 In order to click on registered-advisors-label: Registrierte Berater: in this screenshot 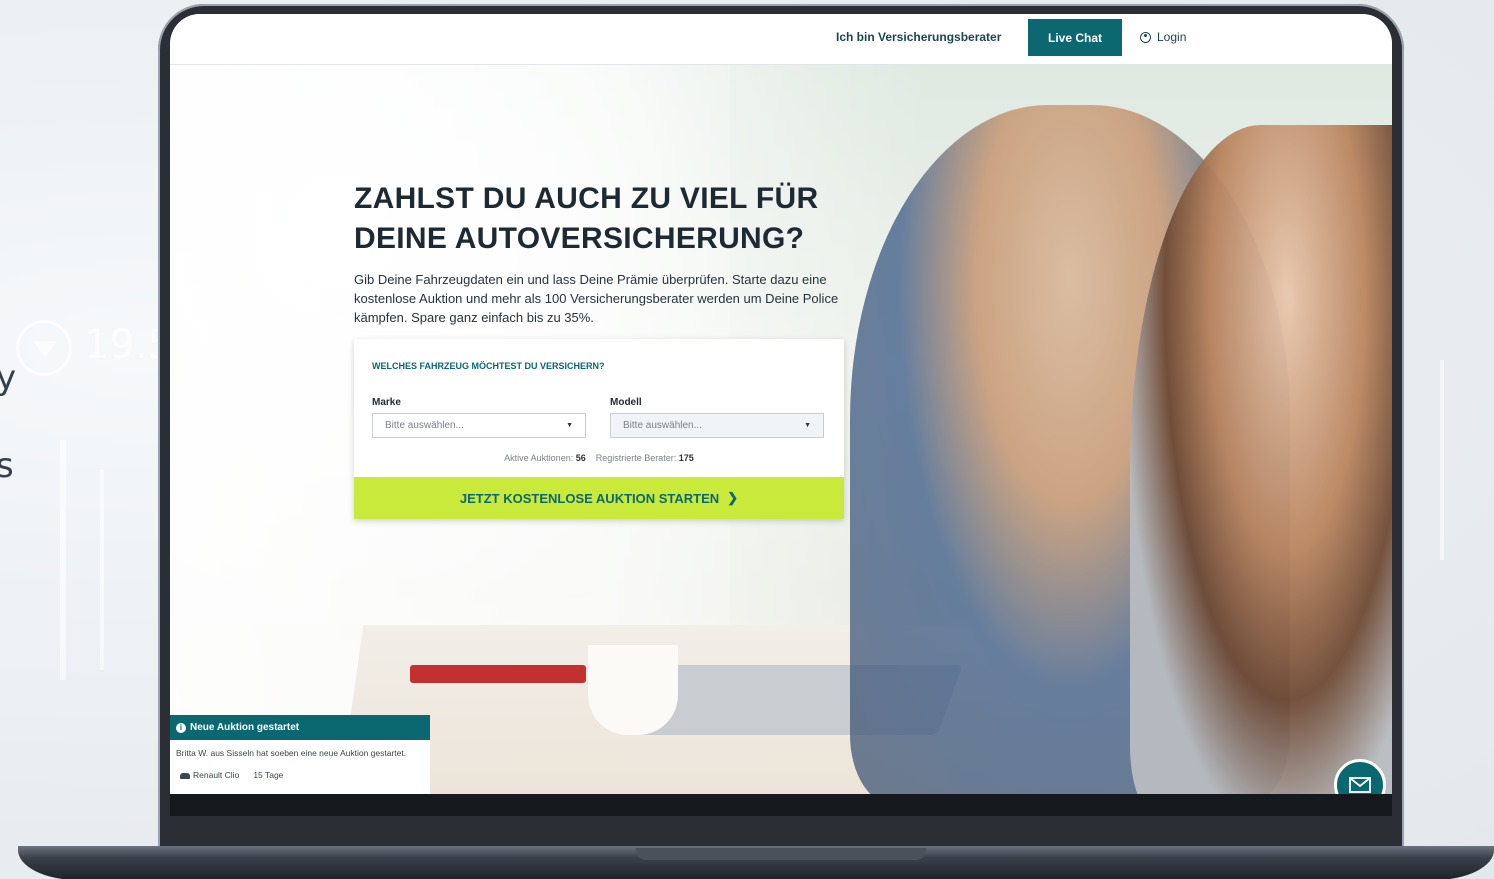, I will do `click(636, 458)`.